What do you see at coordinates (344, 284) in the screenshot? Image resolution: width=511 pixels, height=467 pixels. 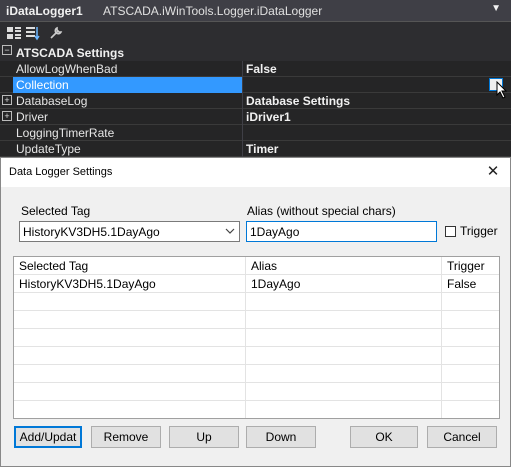 I see `cell-alias: 1DayAgo` at bounding box center [344, 284].